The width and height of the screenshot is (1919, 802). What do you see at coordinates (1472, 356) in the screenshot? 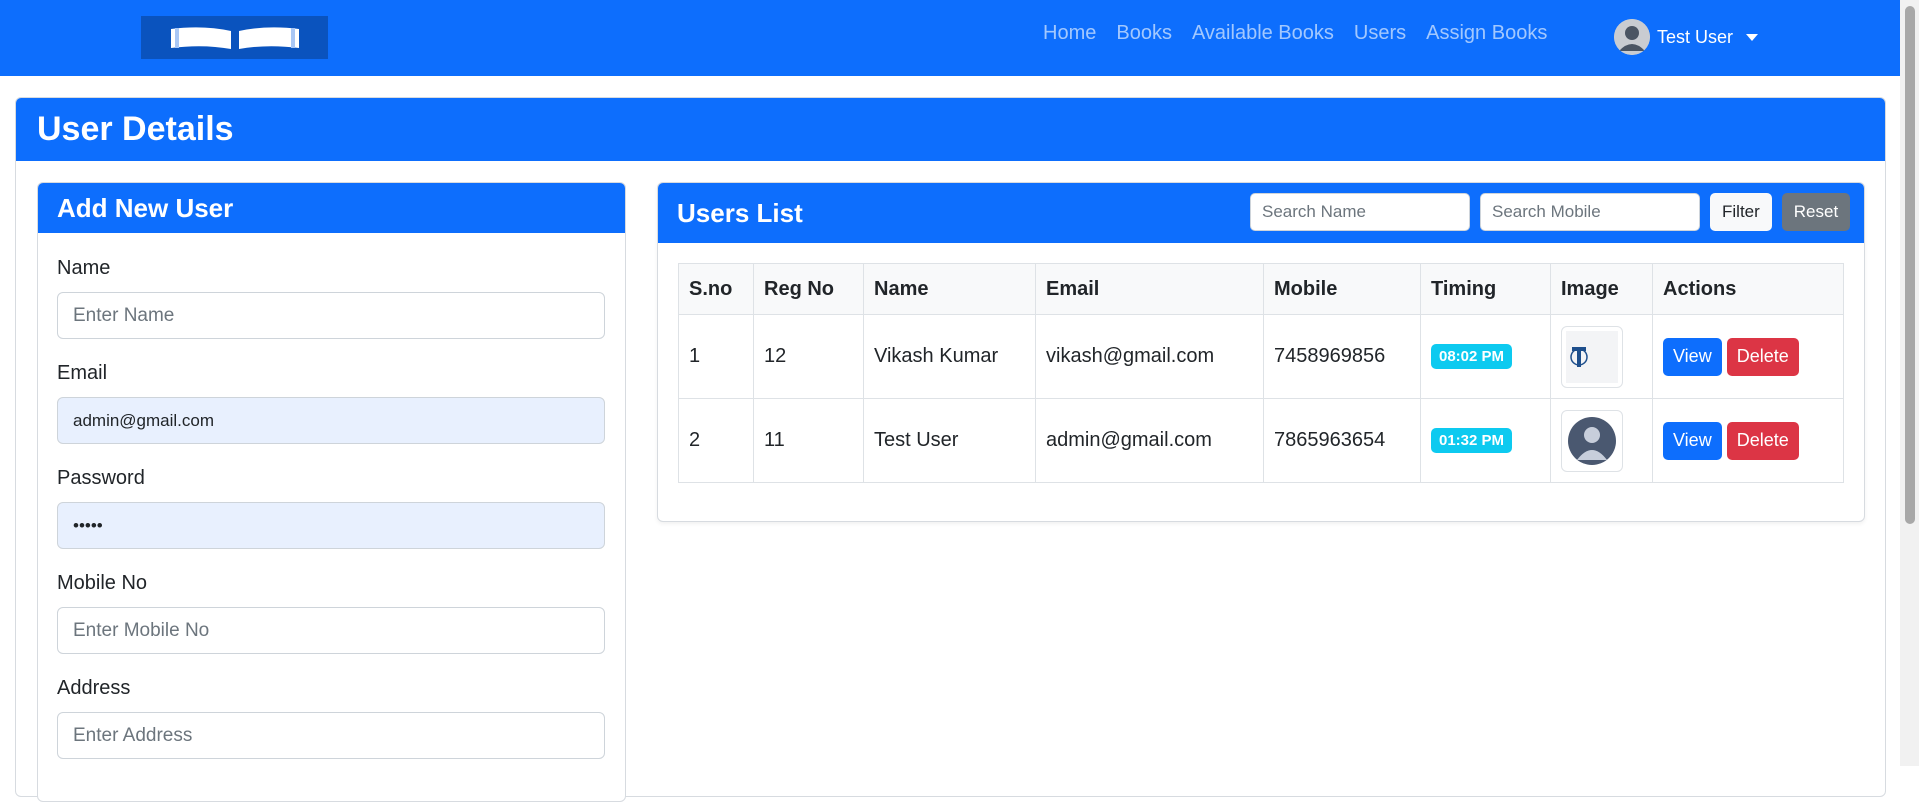
I see `timing-badge: 08:02 PM` at bounding box center [1472, 356].